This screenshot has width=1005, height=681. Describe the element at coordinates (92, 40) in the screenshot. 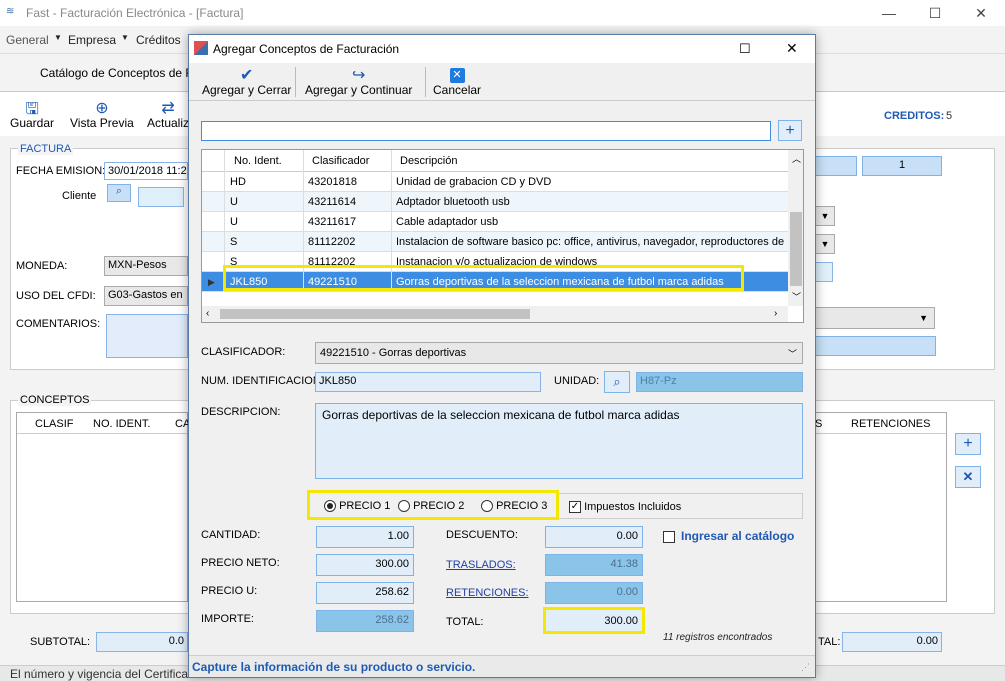

I see `menu-empresa: Empresa` at that location.